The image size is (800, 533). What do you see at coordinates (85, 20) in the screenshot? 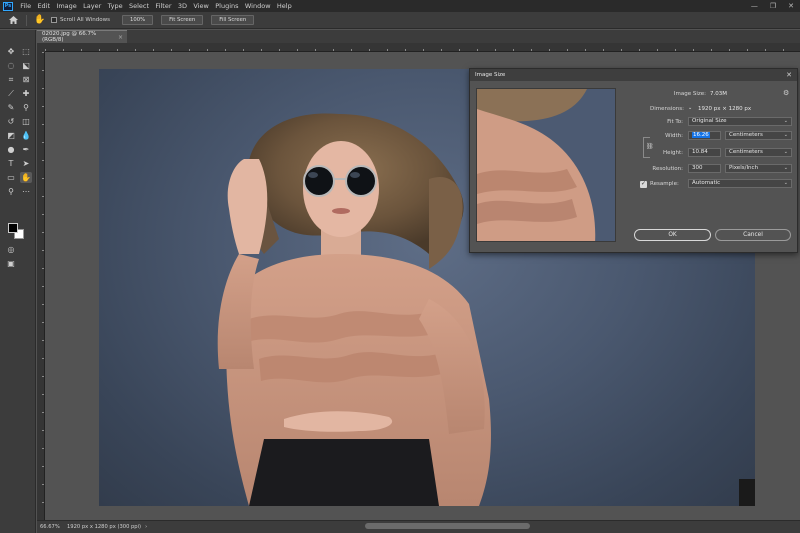
I see `scroll-all-windows-label: Scroll All Windows` at bounding box center [85, 20].